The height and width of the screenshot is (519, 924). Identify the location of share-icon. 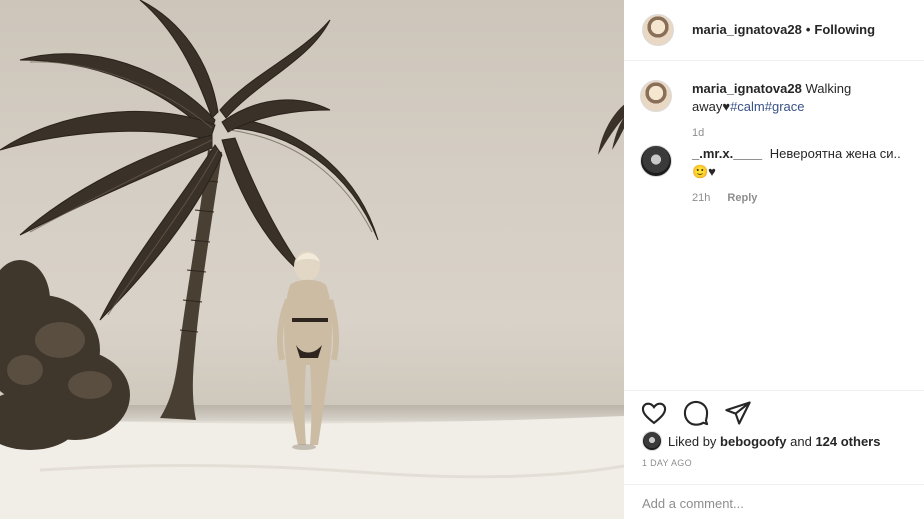
(738, 413).